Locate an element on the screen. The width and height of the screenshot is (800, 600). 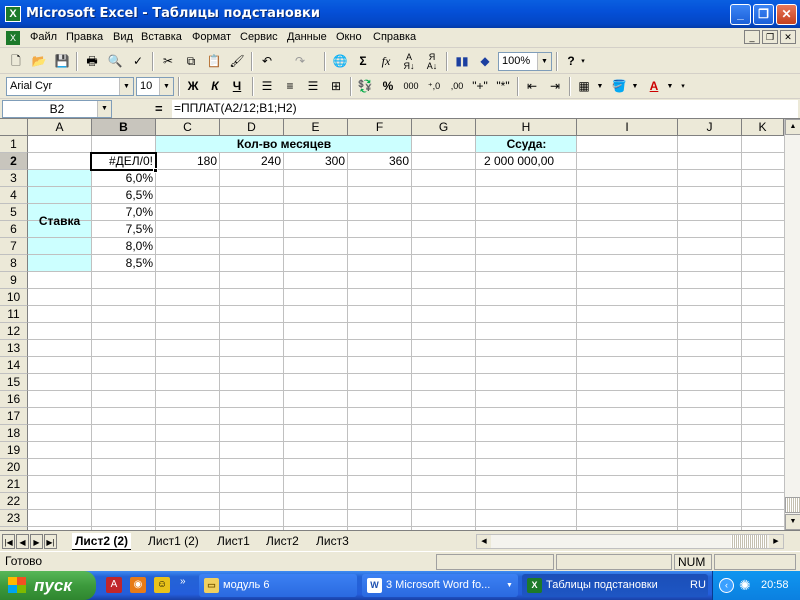
print-icon: 🖶 is located at coordinates (92, 61).